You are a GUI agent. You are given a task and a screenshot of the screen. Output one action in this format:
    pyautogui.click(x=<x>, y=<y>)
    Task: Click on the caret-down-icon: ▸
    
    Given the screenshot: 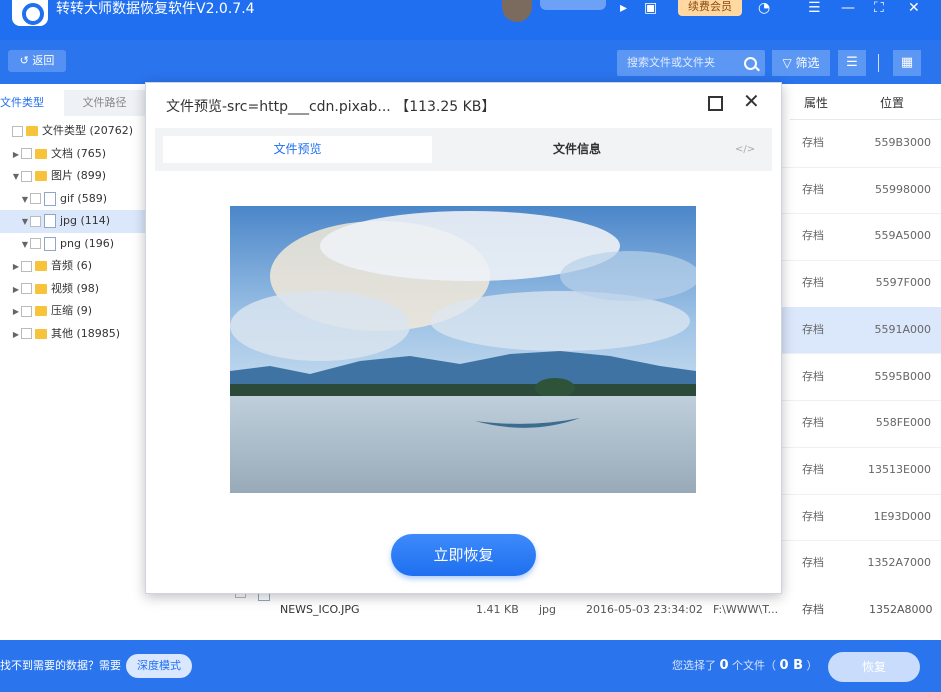 What is the action you would take?
    pyautogui.click(x=623, y=8)
    